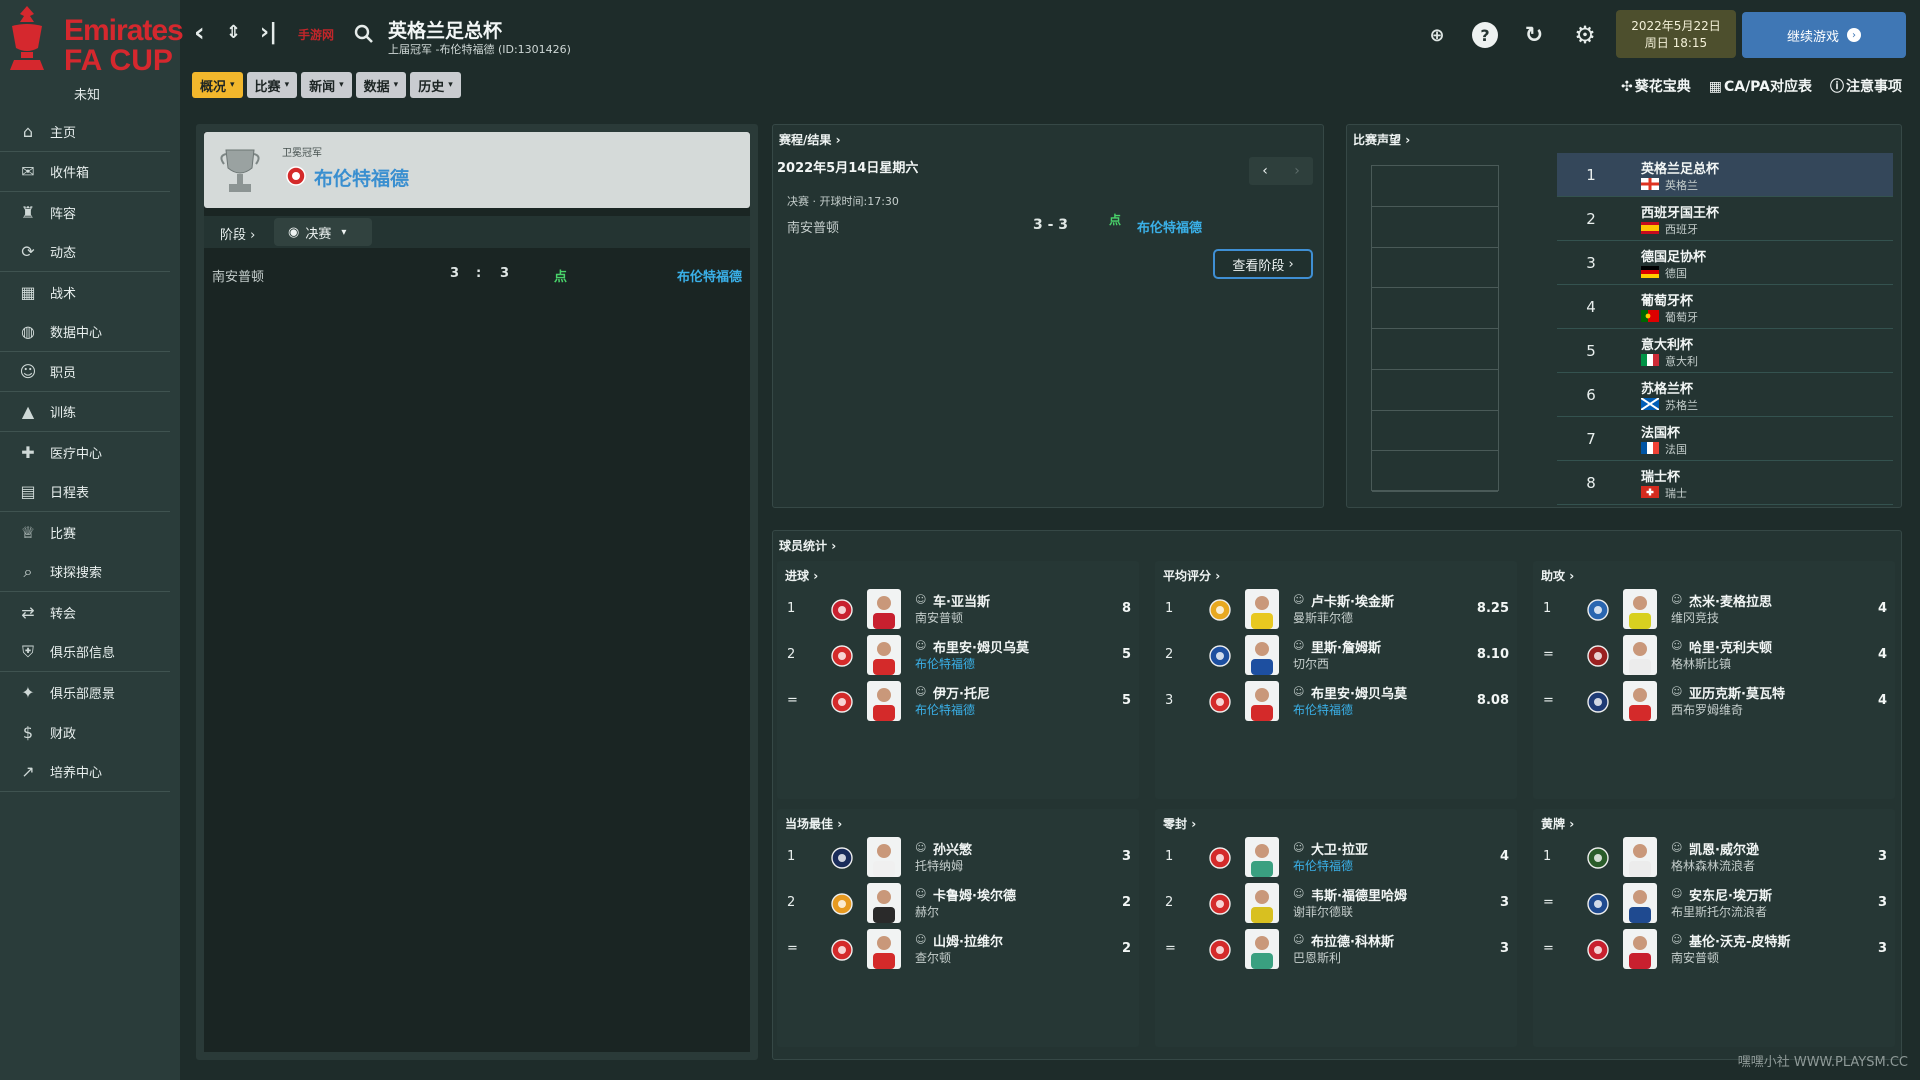 The image size is (1920, 1080). I want to click on reputation-competition: 瑞士杯, so click(1660, 475).